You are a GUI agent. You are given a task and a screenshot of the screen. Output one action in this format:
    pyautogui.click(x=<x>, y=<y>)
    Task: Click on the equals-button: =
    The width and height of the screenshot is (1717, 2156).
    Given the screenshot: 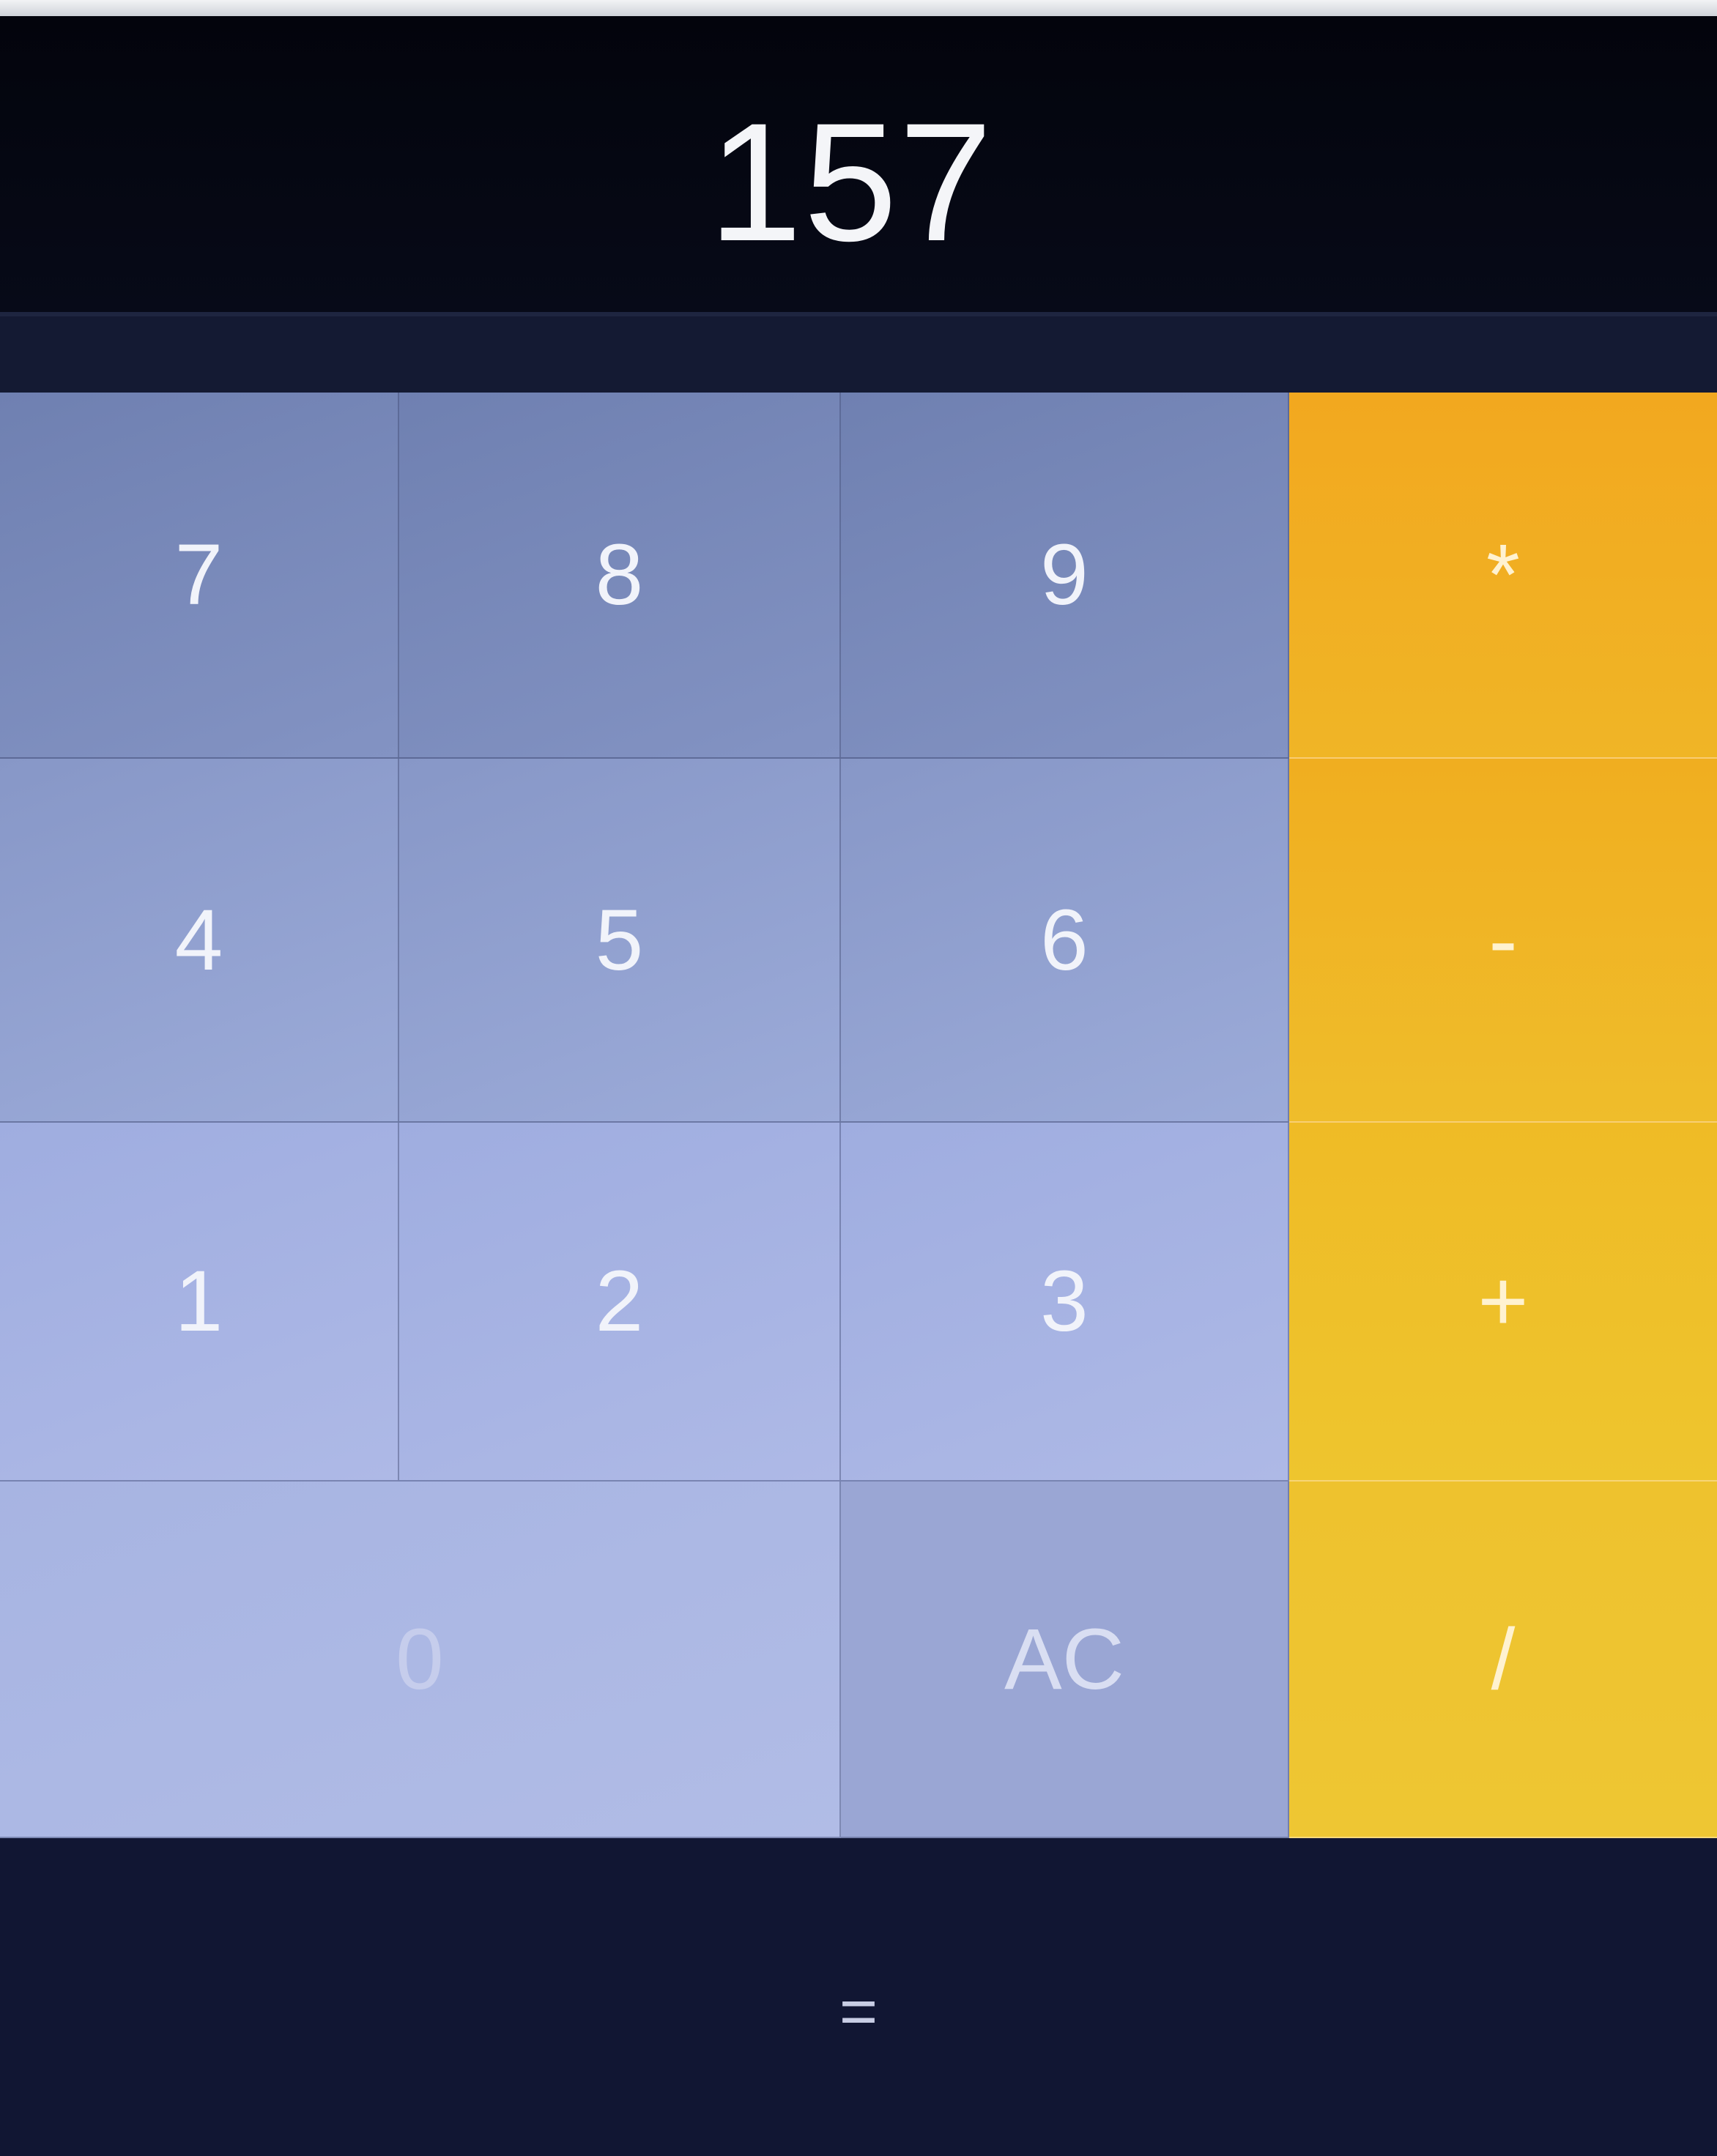 What is the action you would take?
    pyautogui.click(x=858, y=1997)
    